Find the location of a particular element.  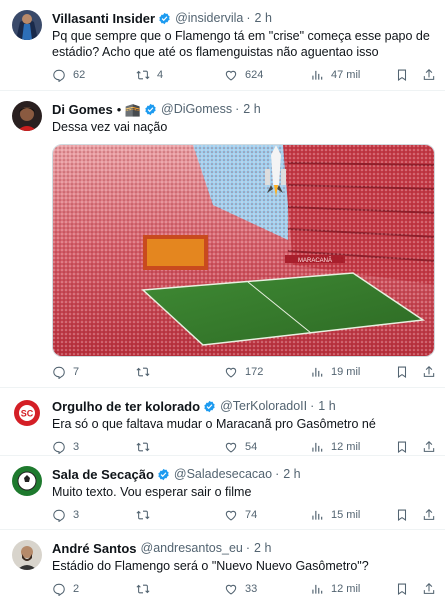

author-handle: @insidervila is located at coordinates (209, 18).